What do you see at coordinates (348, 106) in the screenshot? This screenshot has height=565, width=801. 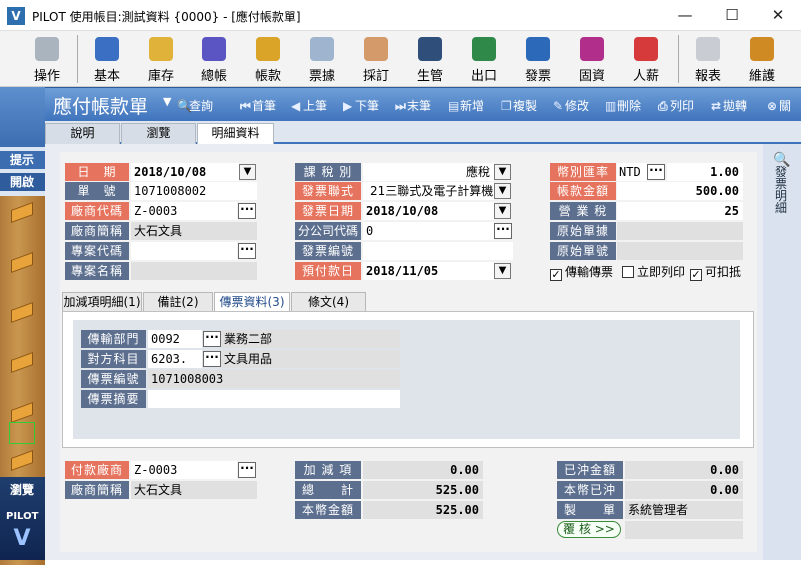 I see `next-icon: ▶` at bounding box center [348, 106].